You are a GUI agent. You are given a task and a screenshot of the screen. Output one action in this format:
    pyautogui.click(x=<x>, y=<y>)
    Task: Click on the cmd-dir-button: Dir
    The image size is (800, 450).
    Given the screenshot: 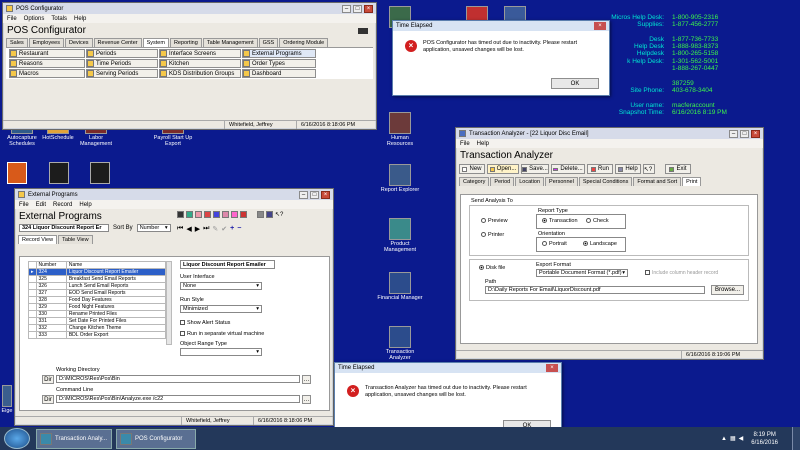 What is the action you would take?
    pyautogui.click(x=48, y=399)
    